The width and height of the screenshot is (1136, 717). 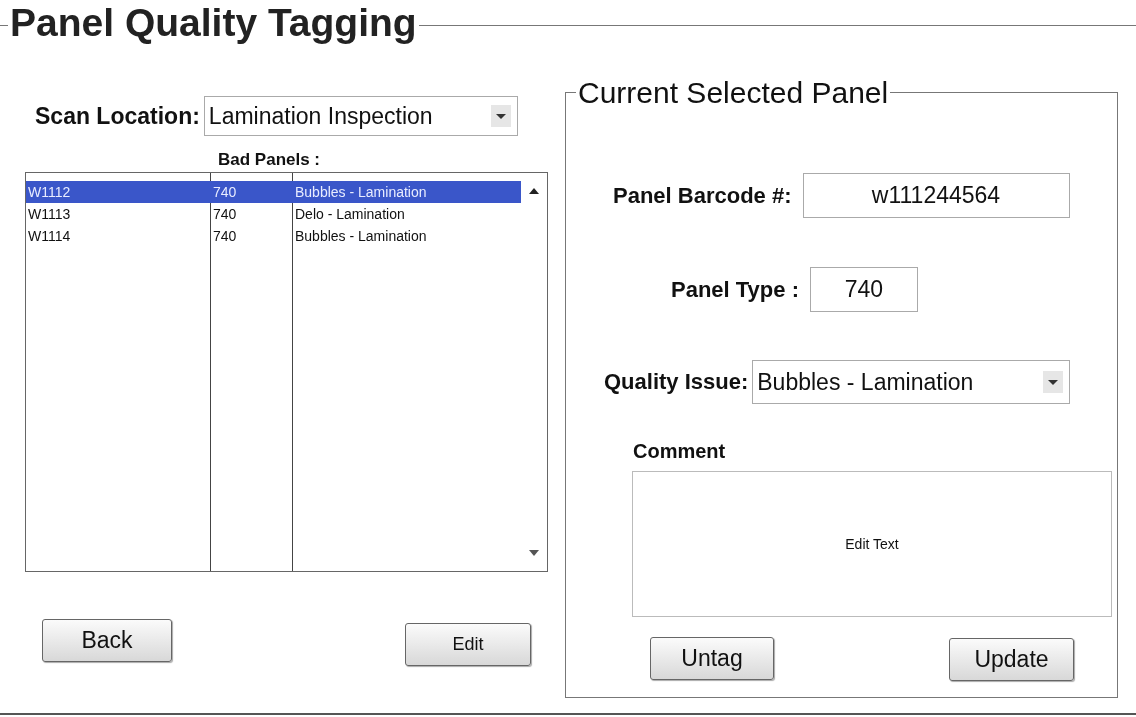 I want to click on list-row: W1114 740 Bubbles - Lamination, so click(x=273, y=236).